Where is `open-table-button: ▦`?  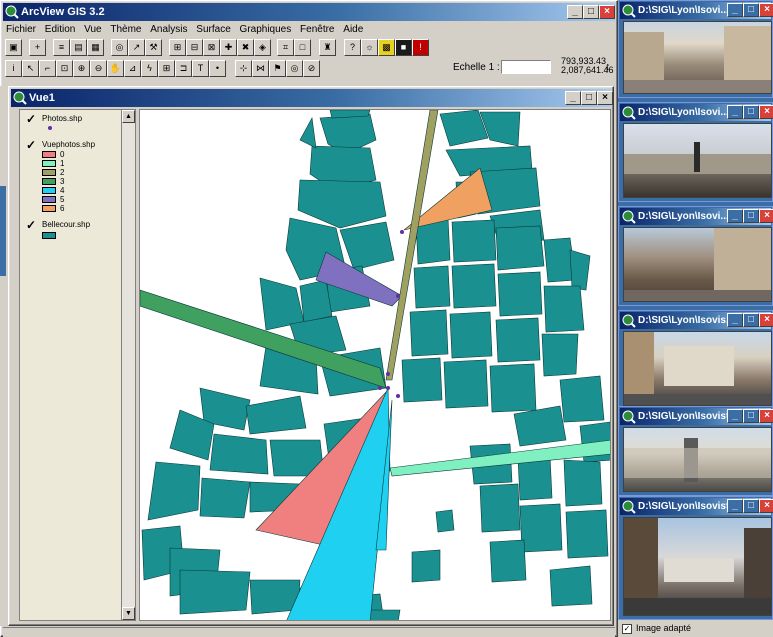
open-table-button: ▦ is located at coordinates (95, 47).